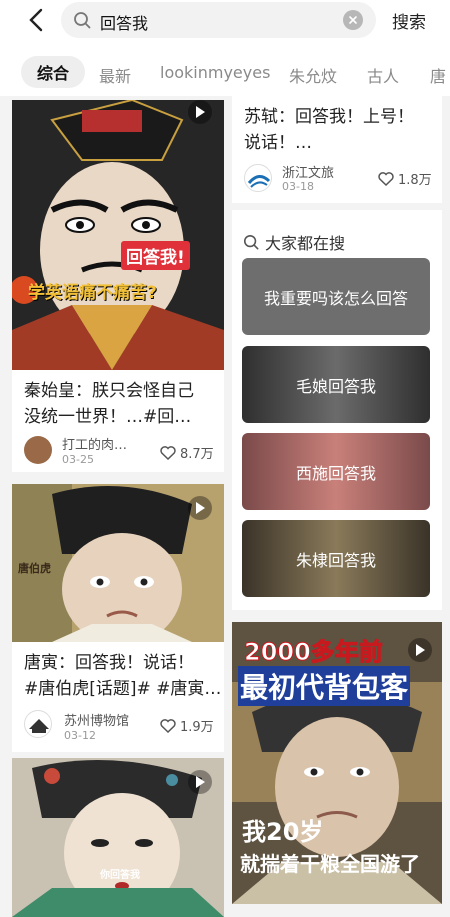  Describe the element at coordinates (336, 471) in the screenshot. I see `trending-item: 西施回答我` at that location.